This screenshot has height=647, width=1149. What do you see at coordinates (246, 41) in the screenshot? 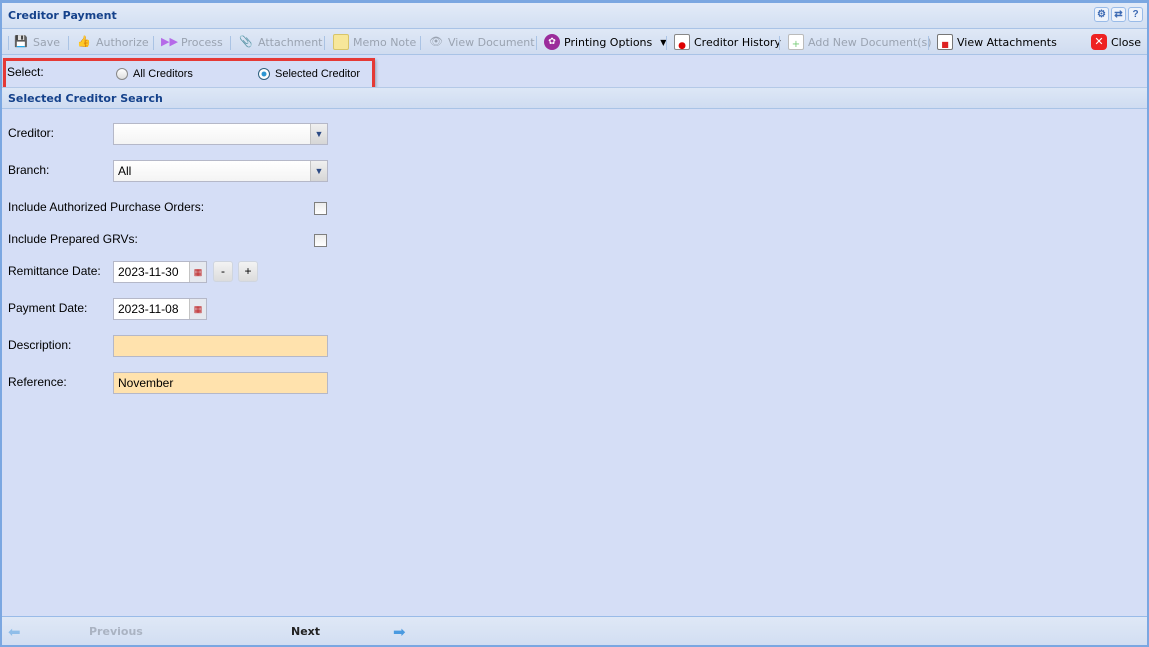
I see `paperclip-icon: 📎` at bounding box center [246, 41].